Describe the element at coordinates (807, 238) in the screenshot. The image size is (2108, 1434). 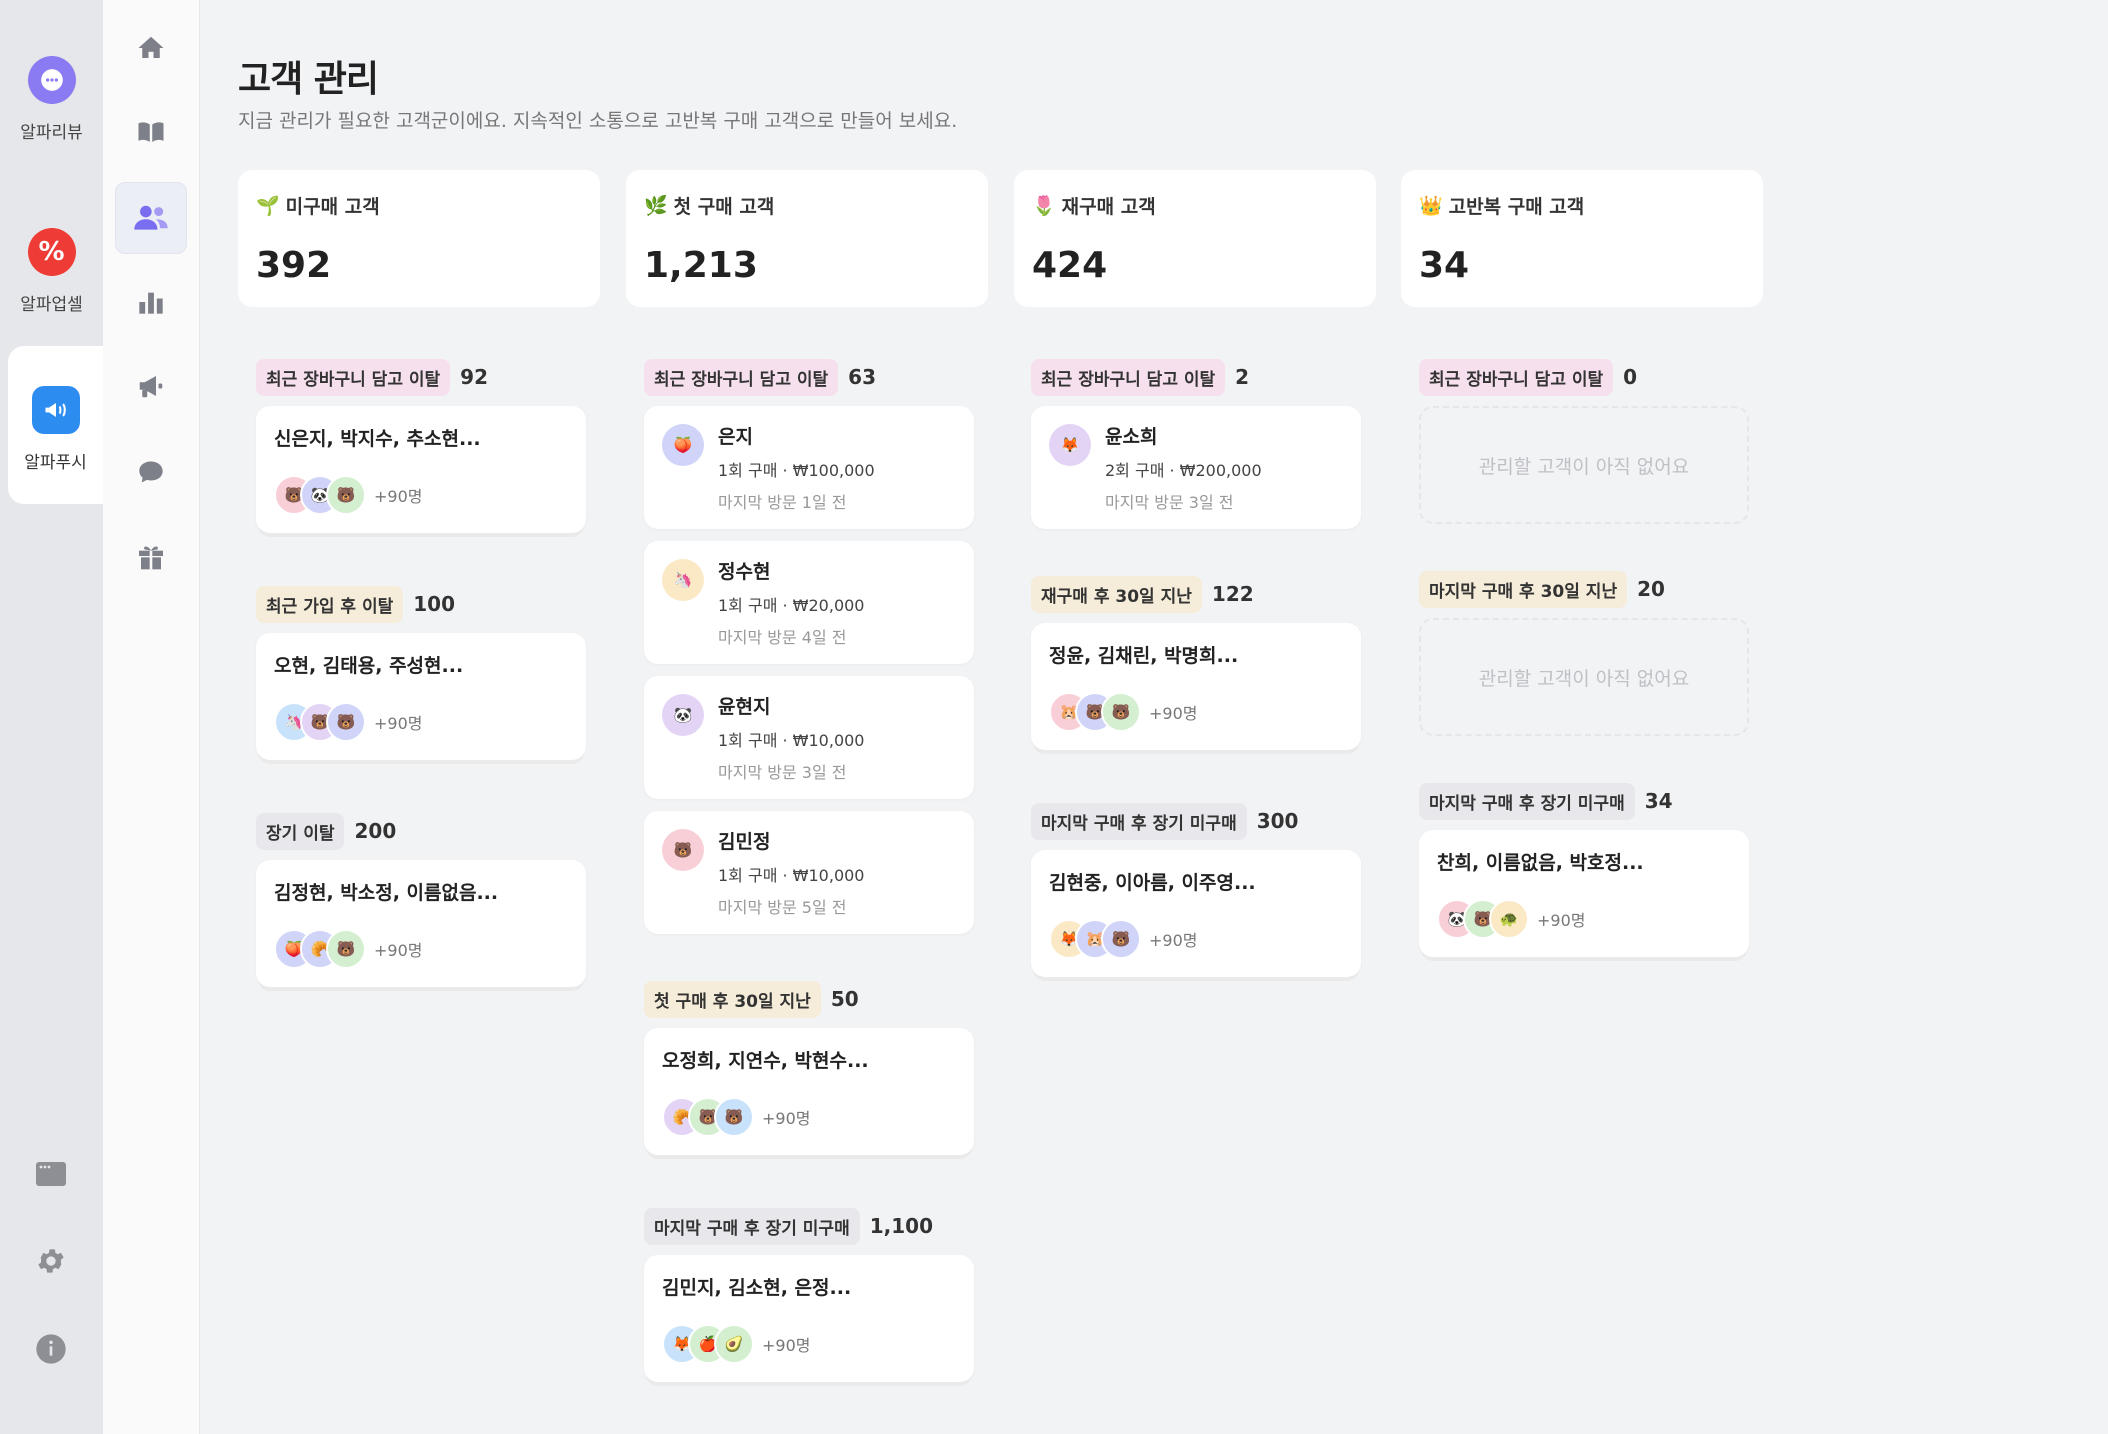
I see `stat-card-first-purchase: 🌿 첫 구매 고객 1,213` at that location.